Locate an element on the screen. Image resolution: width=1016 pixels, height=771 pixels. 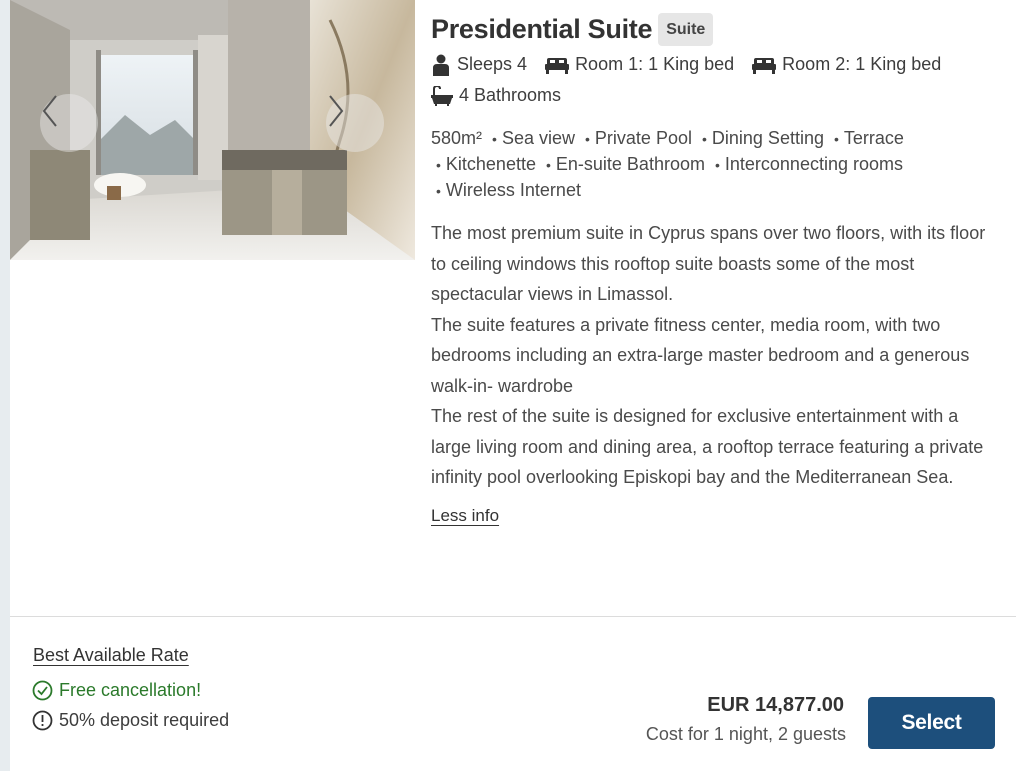
amenity-item: Terrace is located at coordinates (873, 138).